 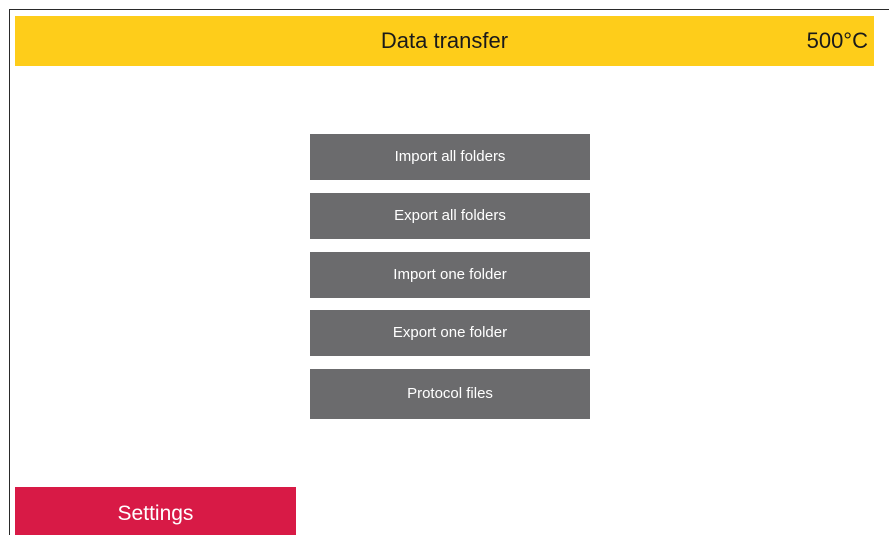 What do you see at coordinates (9, 272) in the screenshot?
I see `frame-border-left` at bounding box center [9, 272].